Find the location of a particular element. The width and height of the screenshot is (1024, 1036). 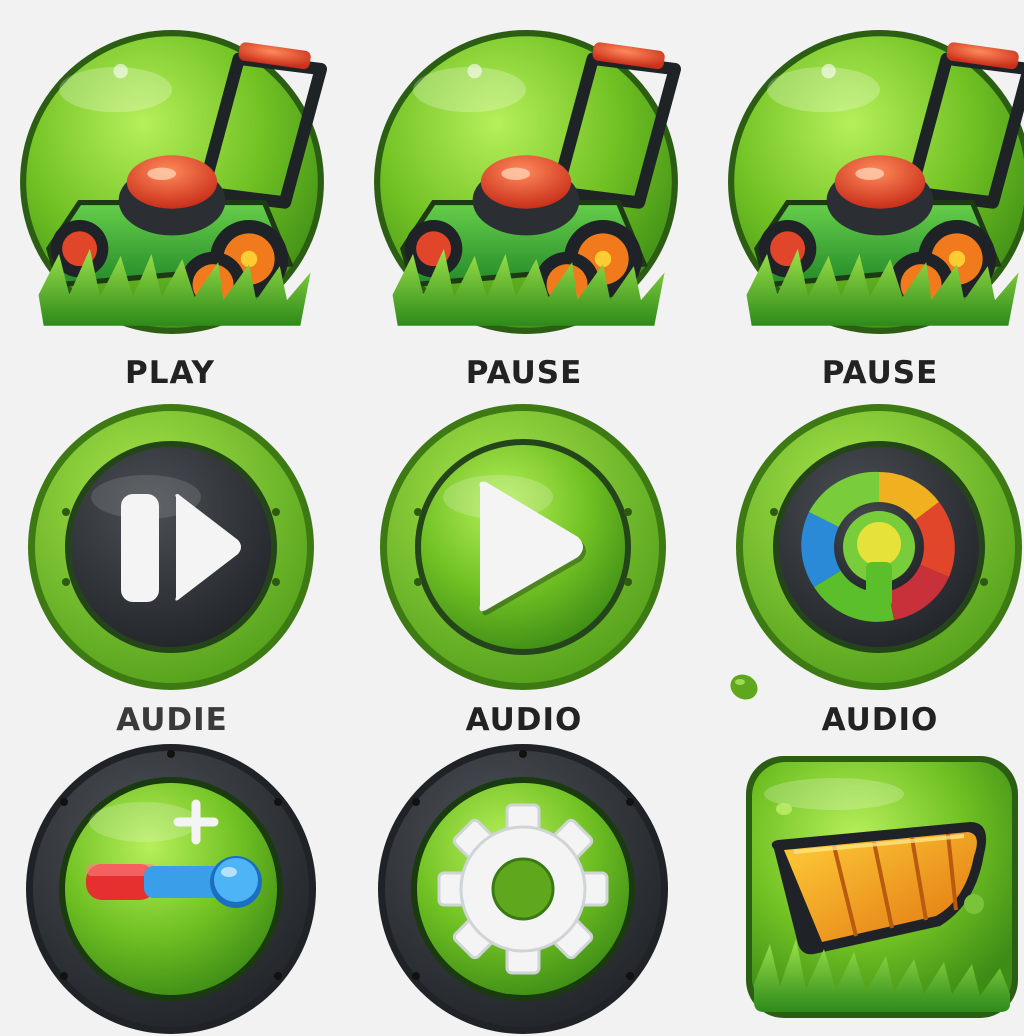

label-audio-alt: AUDIO is located at coordinates (880, 720).